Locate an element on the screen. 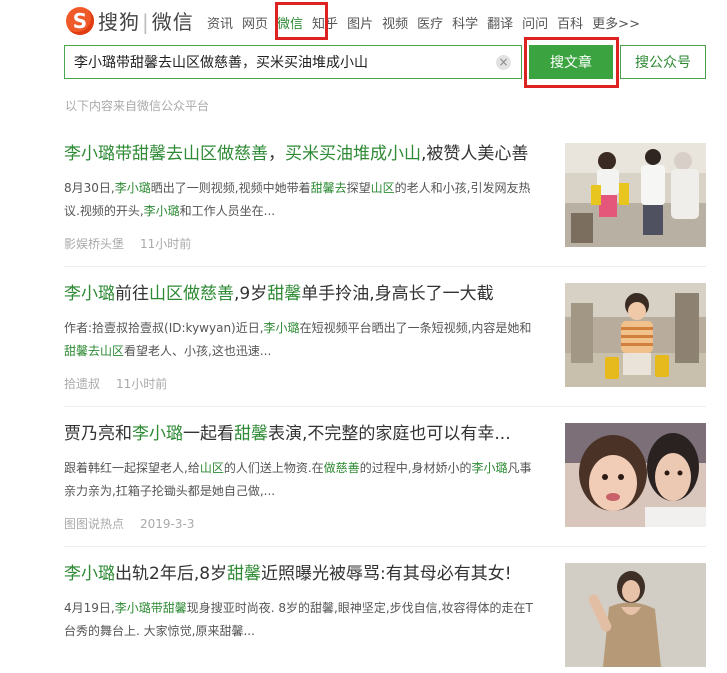 Image resolution: width=727 pixels, height=673 pixels. search-account-button: 搜公众号 is located at coordinates (663, 62).